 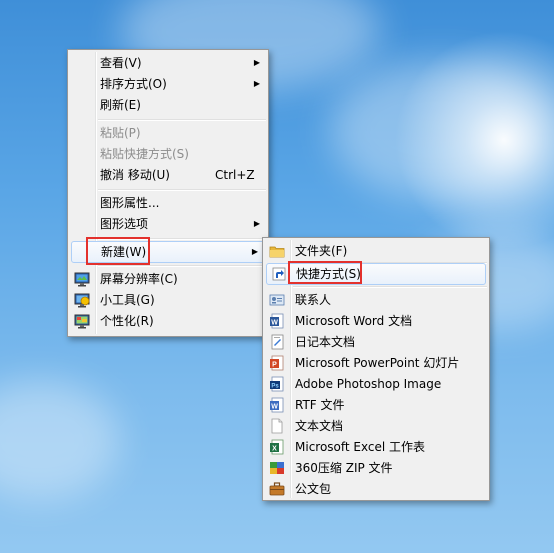 What do you see at coordinates (277, 426) in the screenshot?
I see `text-document-icon` at bounding box center [277, 426].